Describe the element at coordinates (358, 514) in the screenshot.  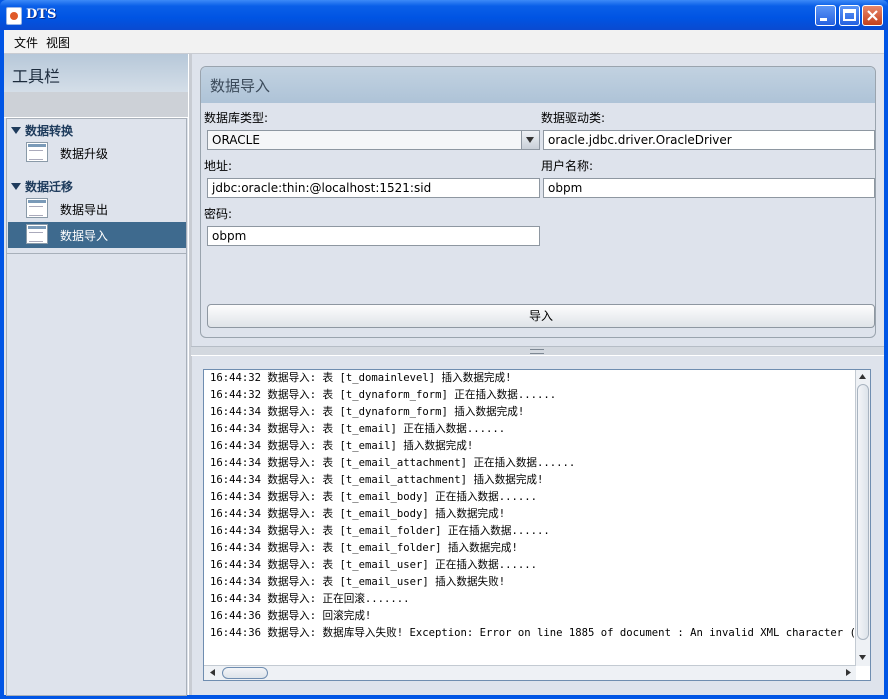
I see `log-line: 16:44:34 数据导入: 表 [t_email_body] 插入数据完成!` at that location.